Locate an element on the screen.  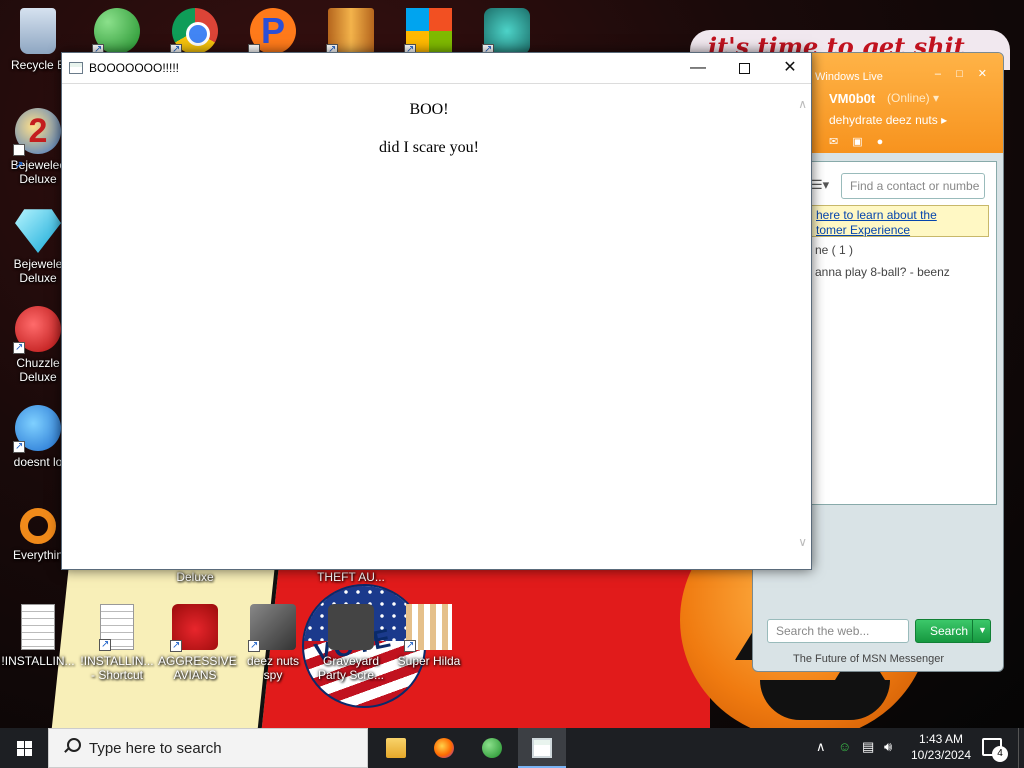
bejeweled-gem-icon is located at coordinates (38, 231).